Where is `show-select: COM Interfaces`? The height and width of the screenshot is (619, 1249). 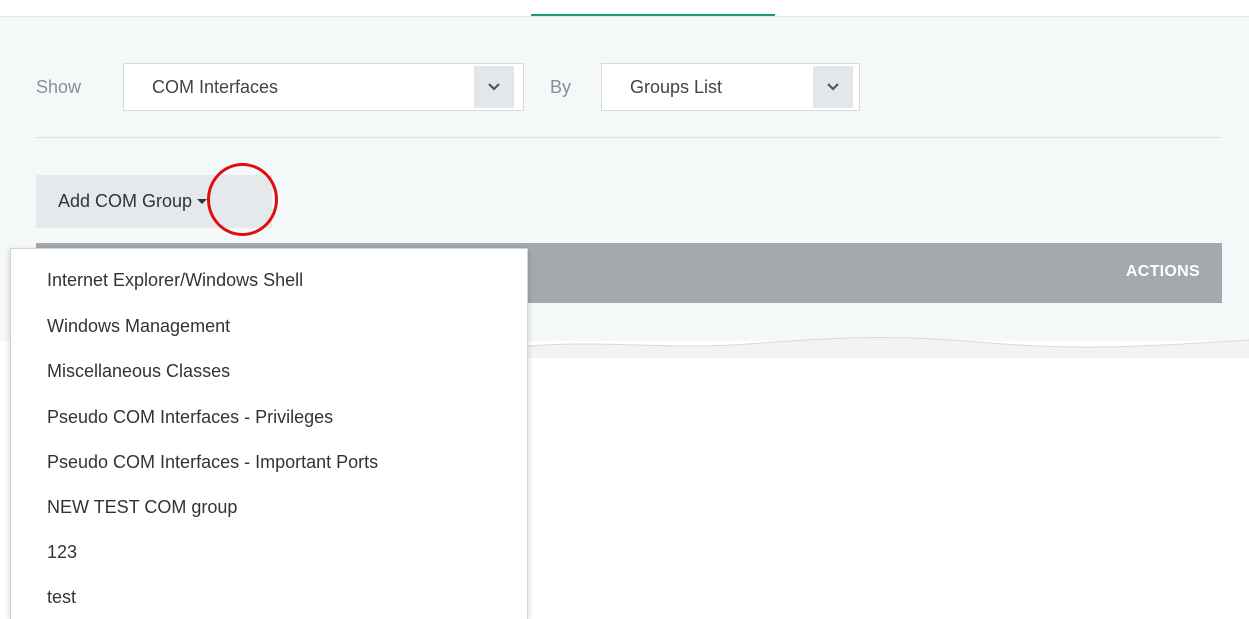 show-select: COM Interfaces is located at coordinates (323, 87).